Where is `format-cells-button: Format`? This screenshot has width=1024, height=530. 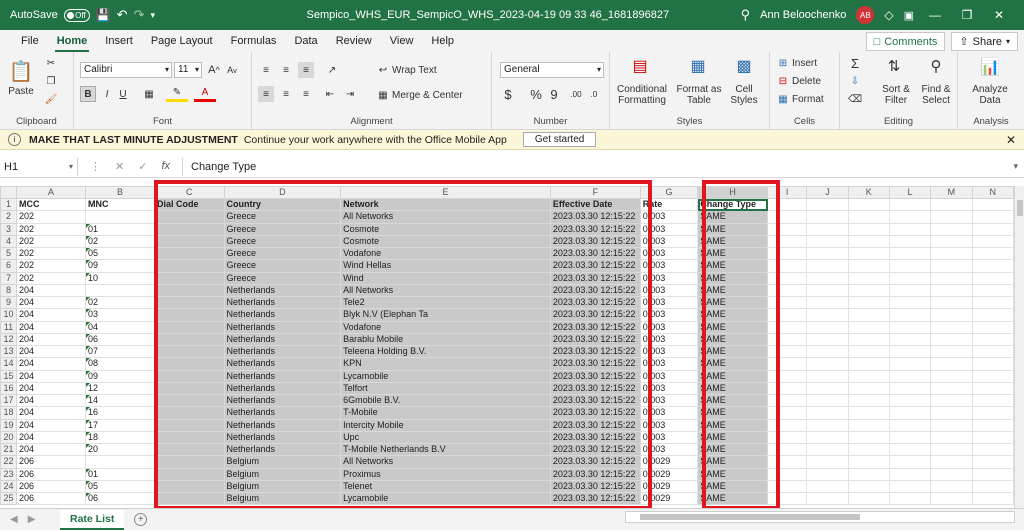 format-cells-button: Format is located at coordinates (814, 99).